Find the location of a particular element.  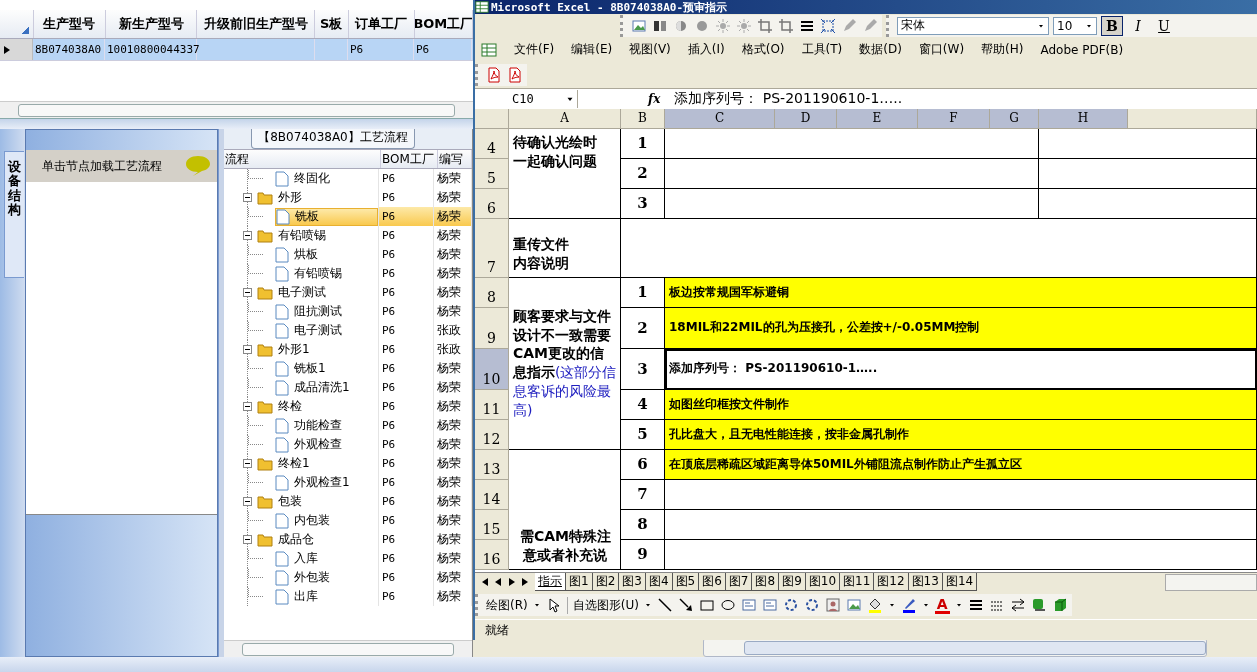

sheet-cell: 在顶底层稀疏区域距离导体50MIL外铺阻流点制作防止产生孤立区 is located at coordinates (961, 464).